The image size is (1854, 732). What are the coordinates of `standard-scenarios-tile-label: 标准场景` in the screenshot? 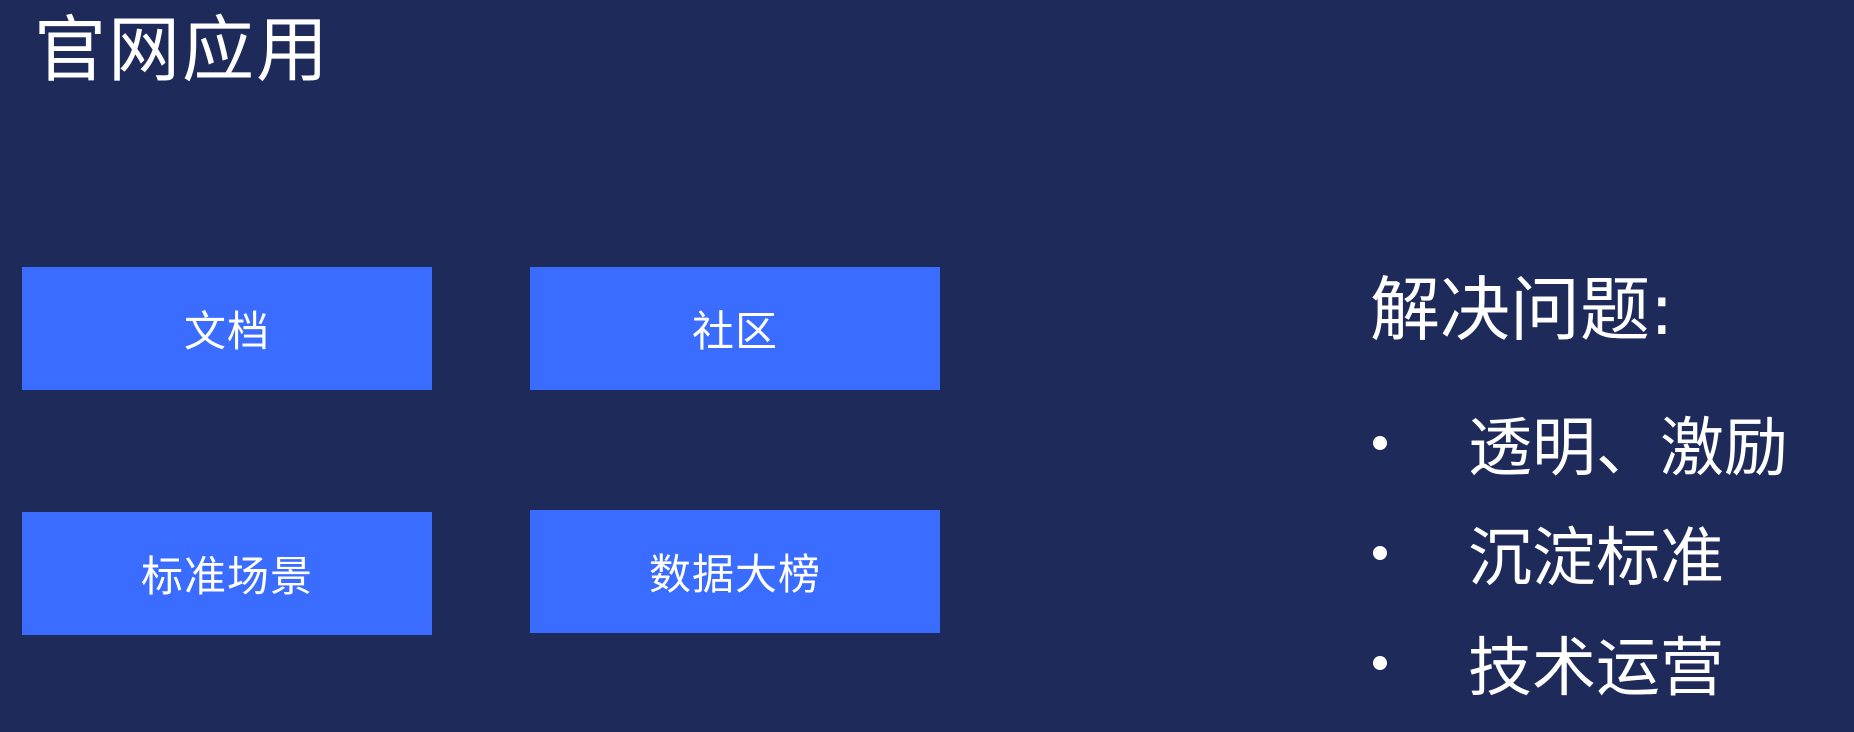 It's located at (226, 576).